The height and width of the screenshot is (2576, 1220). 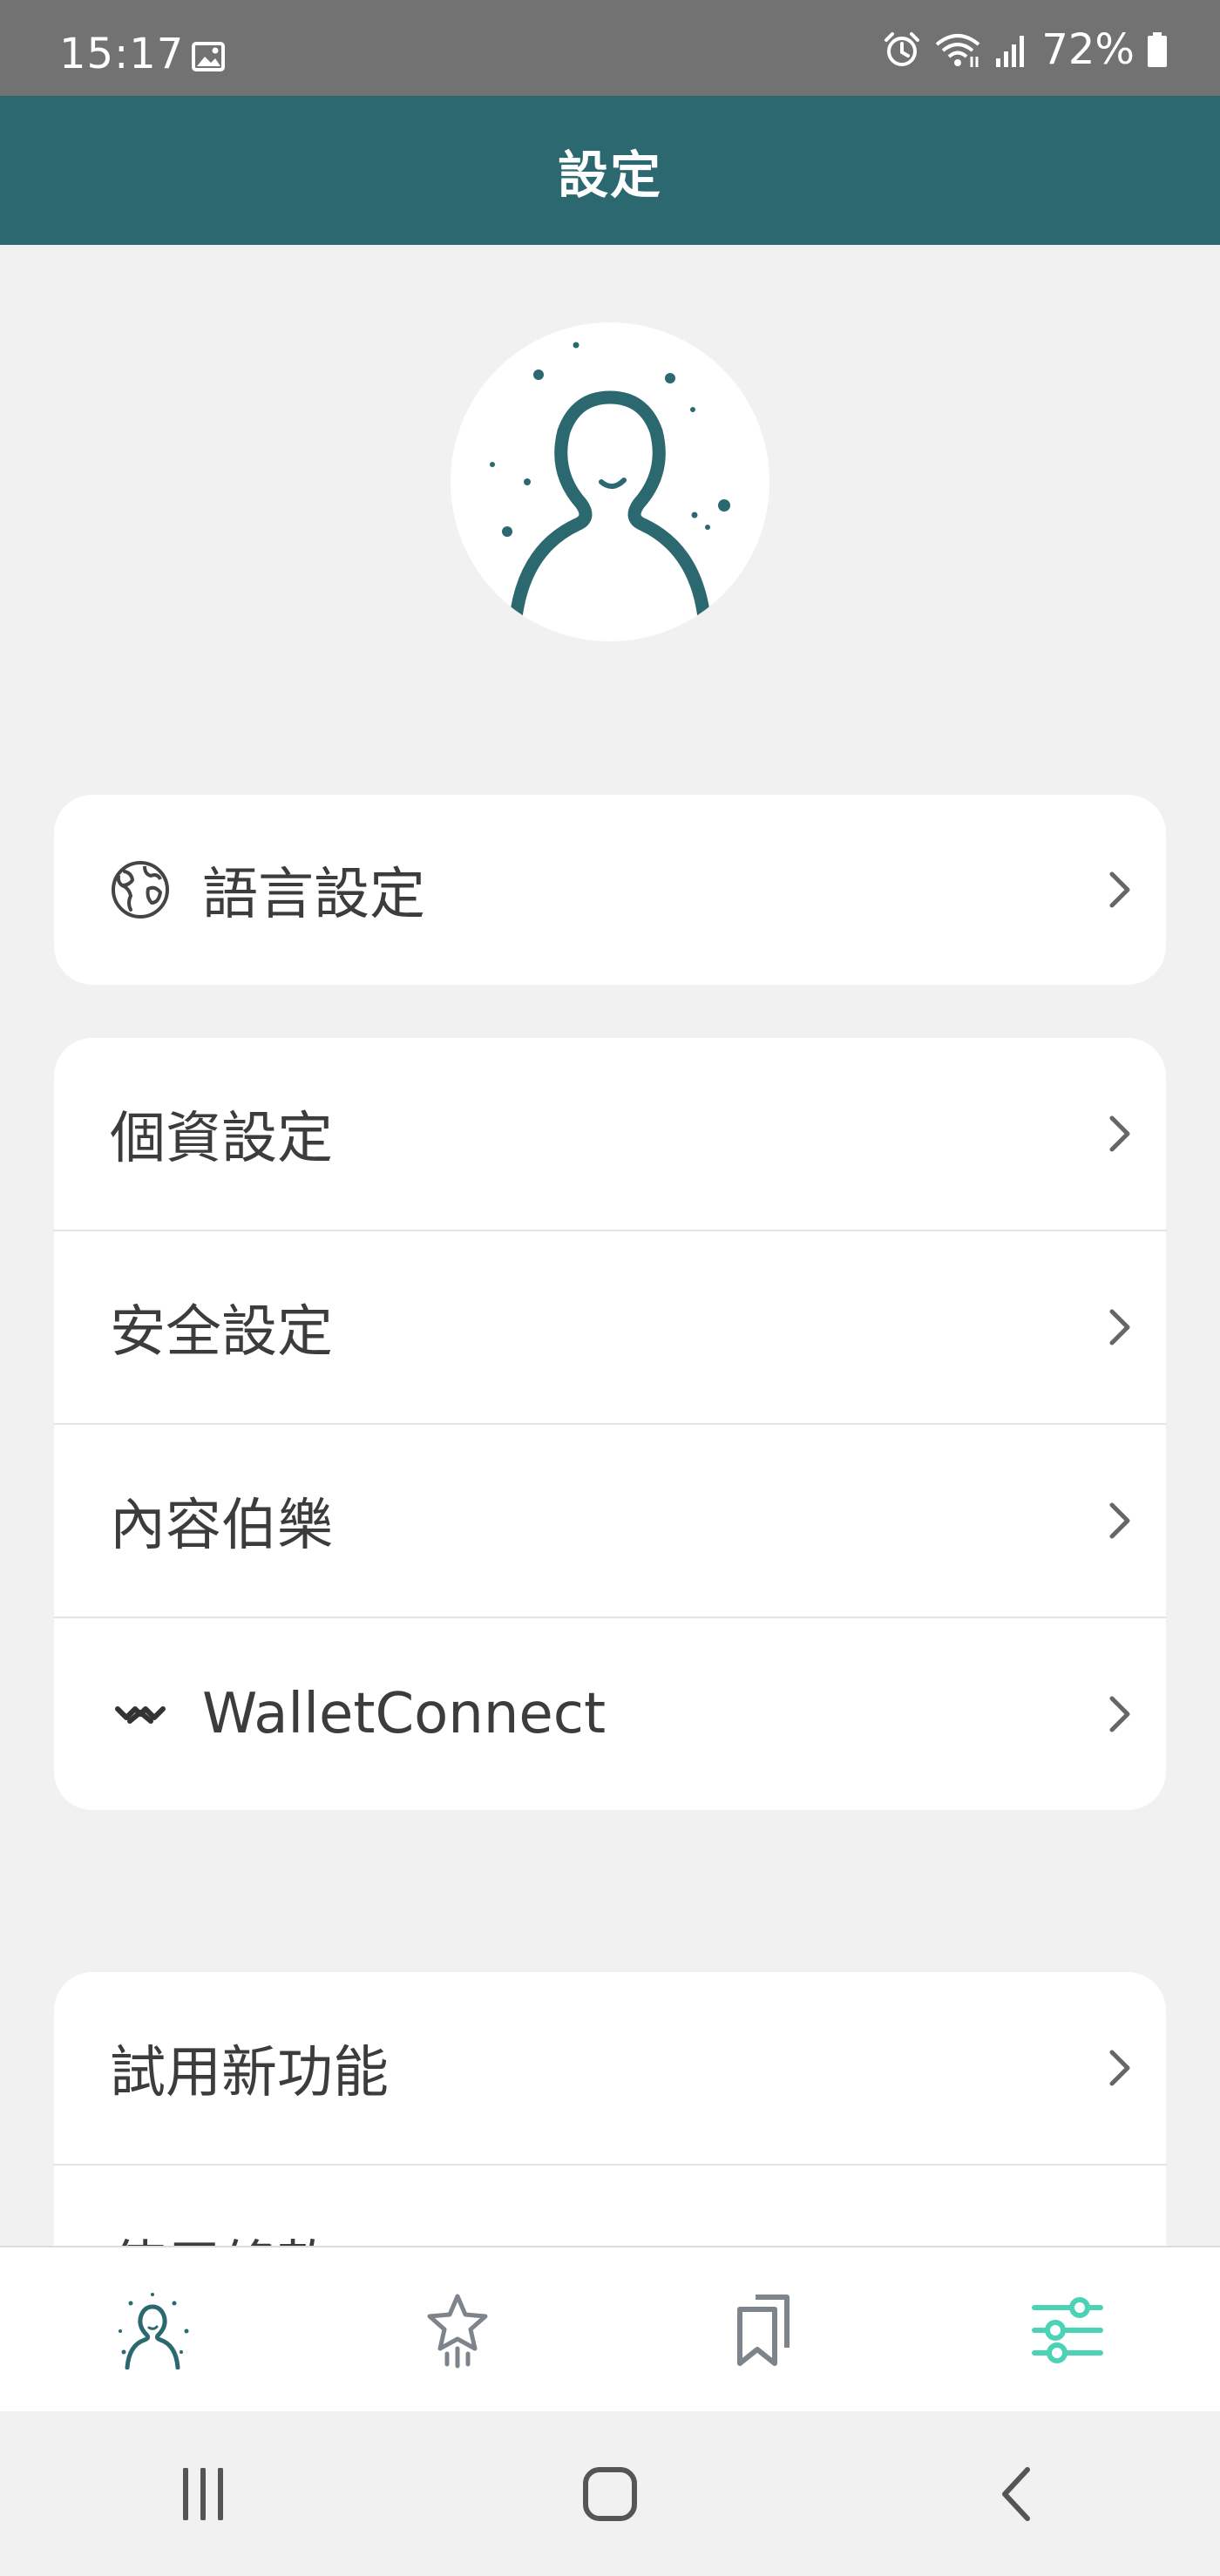 I want to click on nav-favorites, so click(x=457, y=2330).